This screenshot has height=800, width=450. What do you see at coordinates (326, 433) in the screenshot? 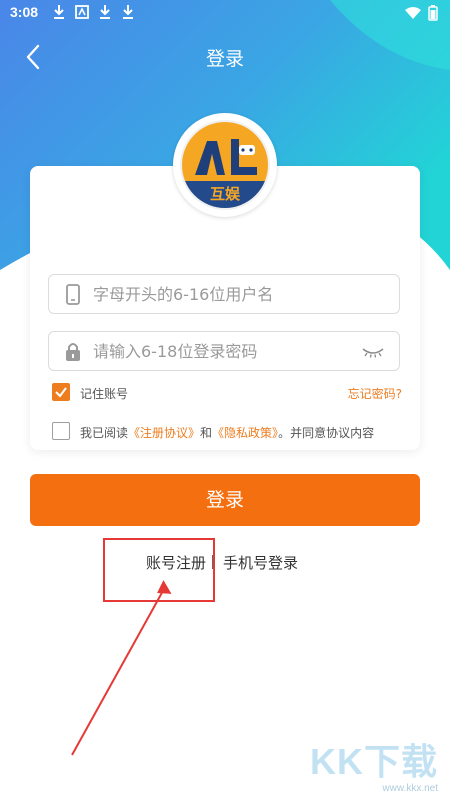
I see `agreement-suffix: 。并同意协议内容` at bounding box center [326, 433].